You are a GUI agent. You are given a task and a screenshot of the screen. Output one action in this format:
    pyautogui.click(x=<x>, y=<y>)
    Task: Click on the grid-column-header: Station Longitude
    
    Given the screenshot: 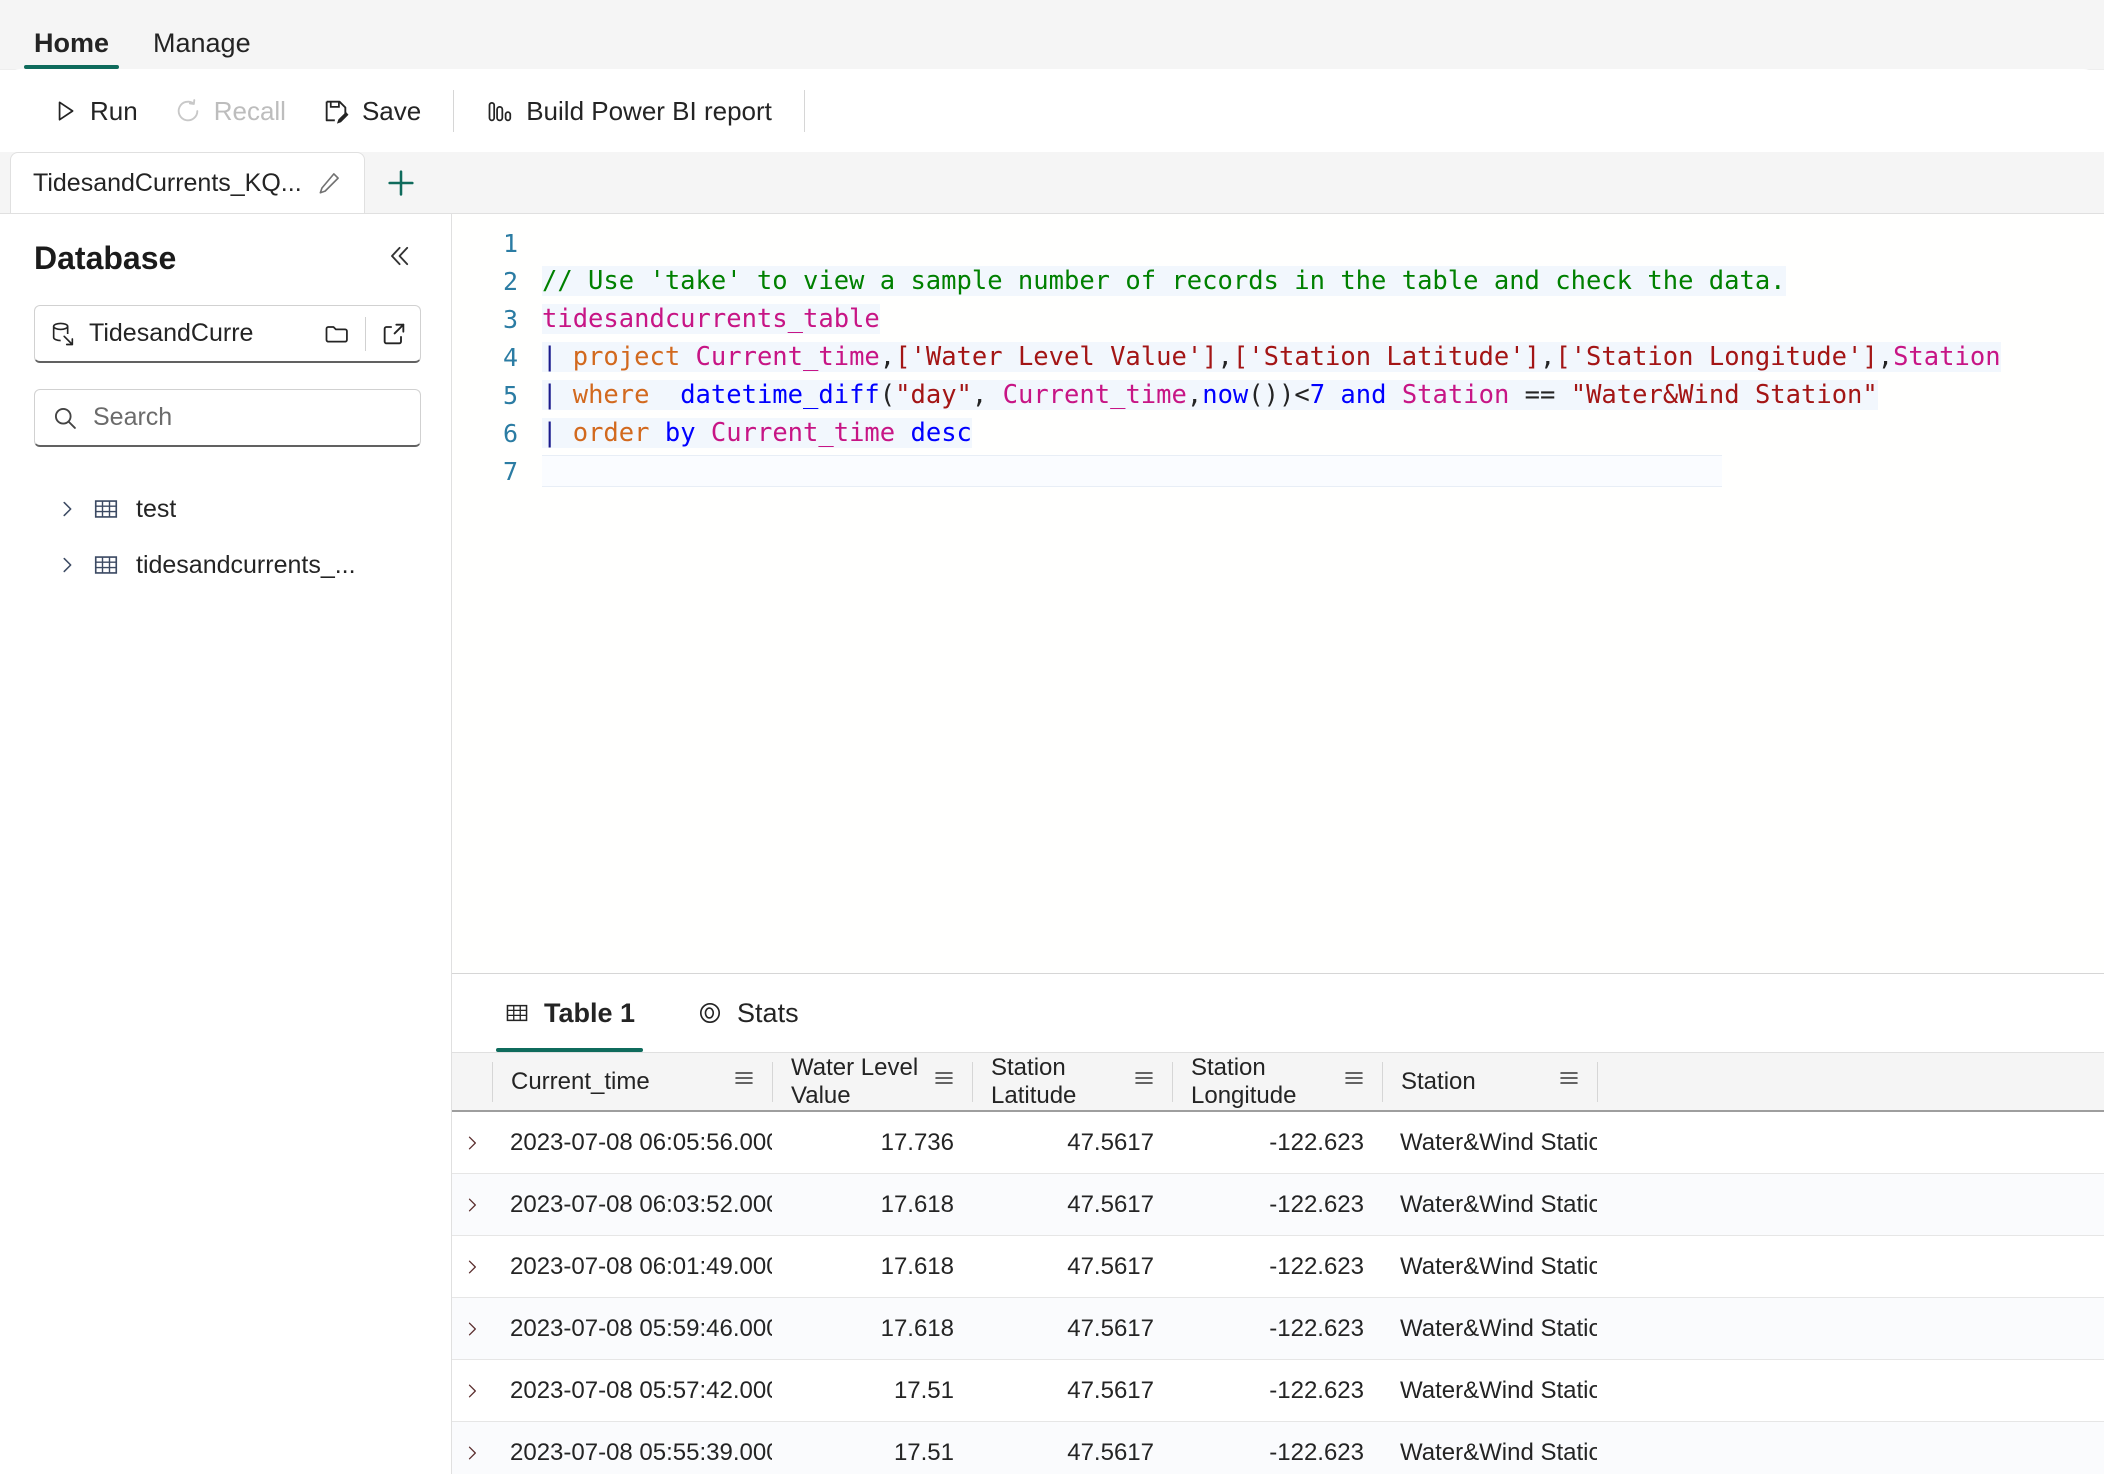 What is the action you would take?
    pyautogui.click(x=1277, y=1081)
    